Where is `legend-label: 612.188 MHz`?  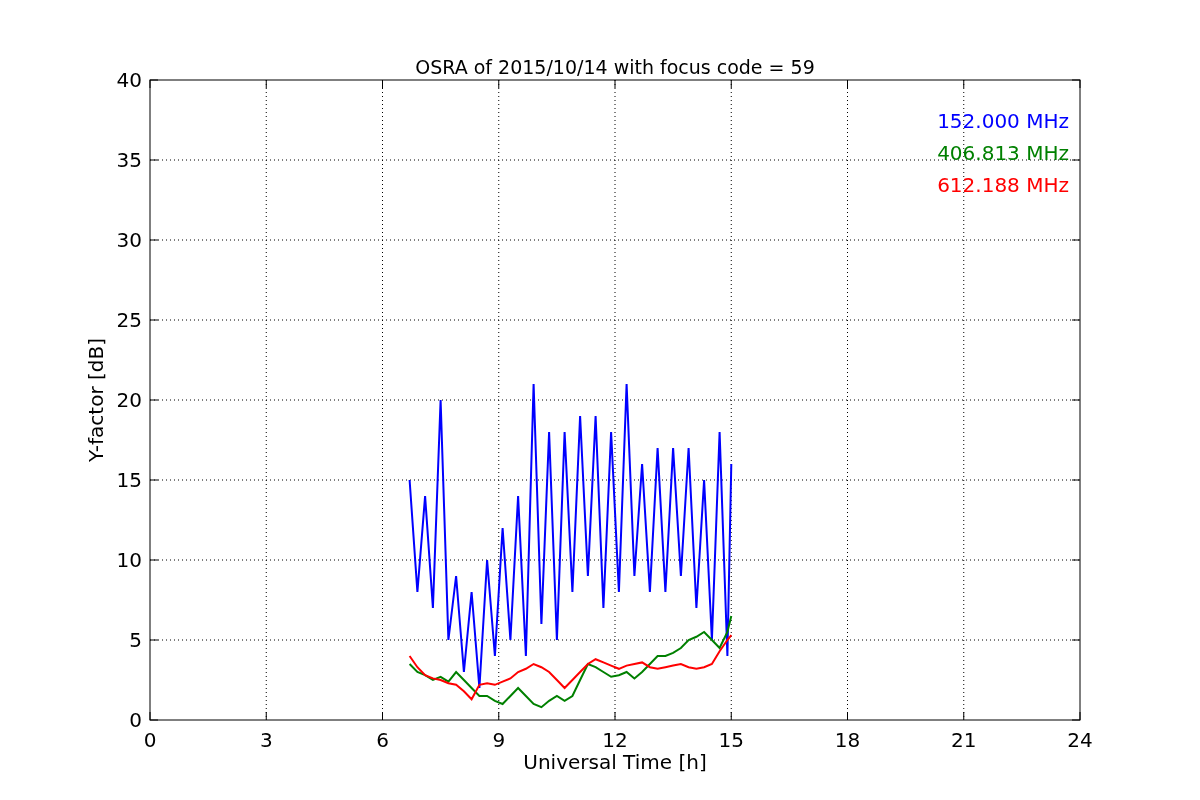 legend-label: 612.188 MHz is located at coordinates (1003, 185).